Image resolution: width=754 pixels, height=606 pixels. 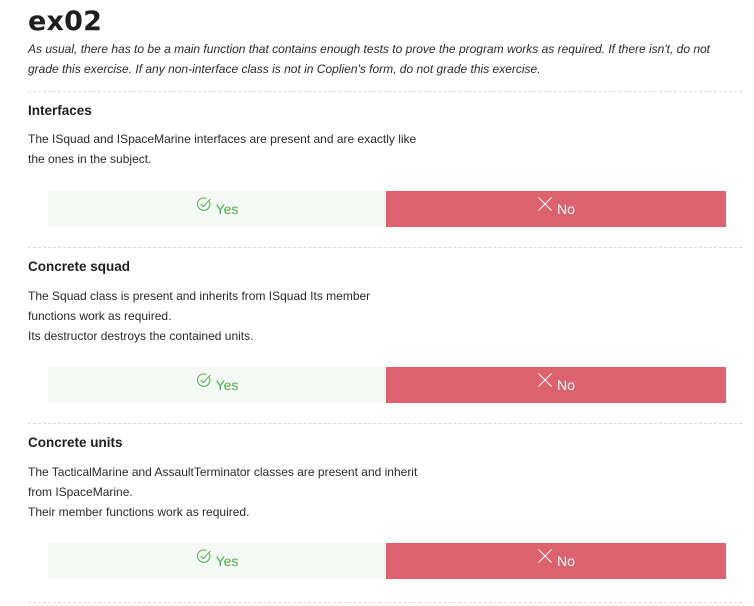 I want to click on section-heading: Interfaces, so click(x=60, y=110).